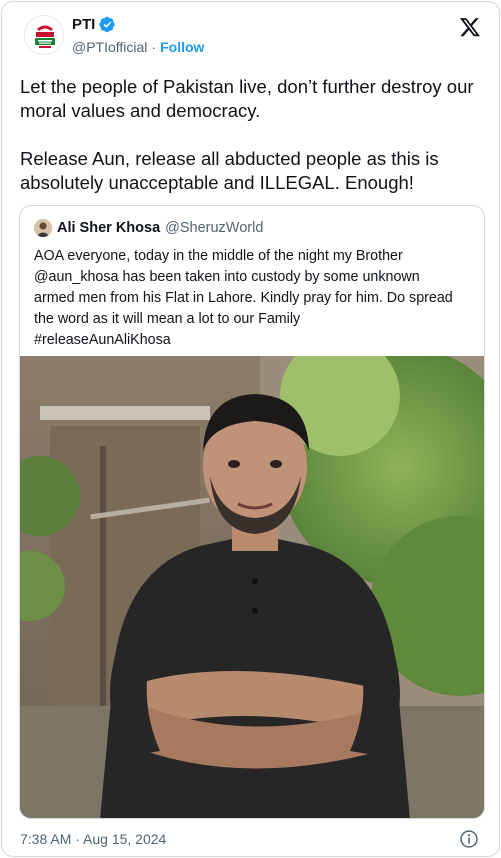 The height and width of the screenshot is (858, 501). What do you see at coordinates (102, 340) in the screenshot?
I see `quoted-text-line: #releaseAunAliKhosa` at bounding box center [102, 340].